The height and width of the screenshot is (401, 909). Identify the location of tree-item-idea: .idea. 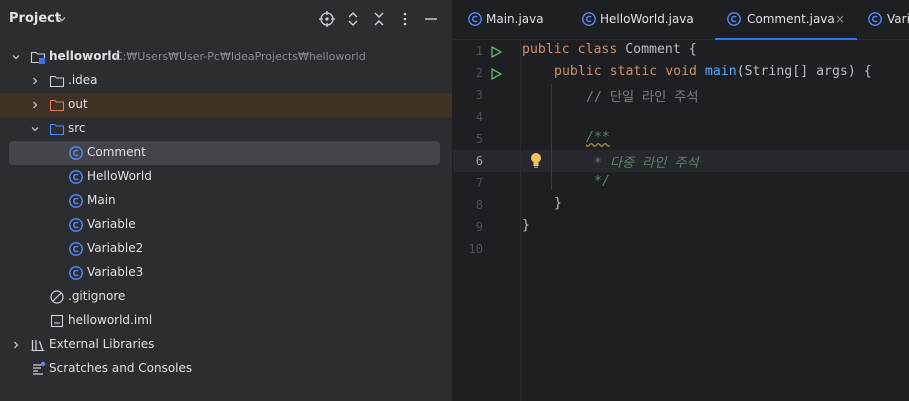
(226, 81).